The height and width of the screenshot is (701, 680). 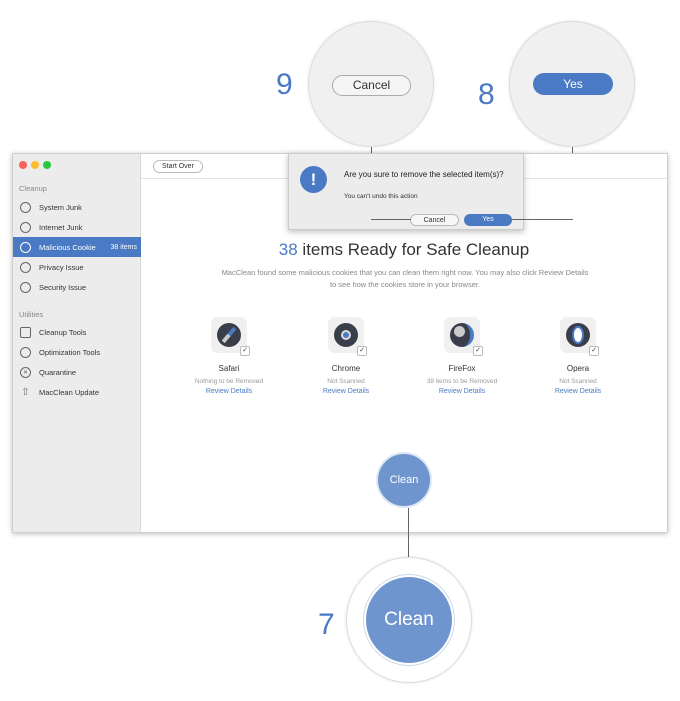 I want to click on quarantine-icon: ✕, so click(x=25, y=372).